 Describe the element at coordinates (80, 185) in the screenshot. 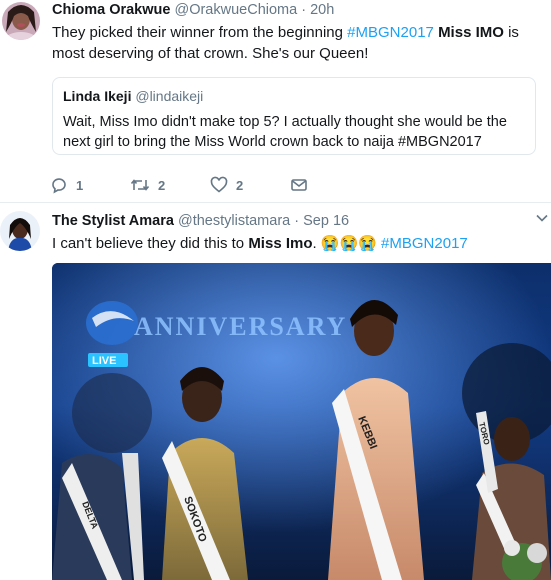

I see `reply-count: 1` at that location.